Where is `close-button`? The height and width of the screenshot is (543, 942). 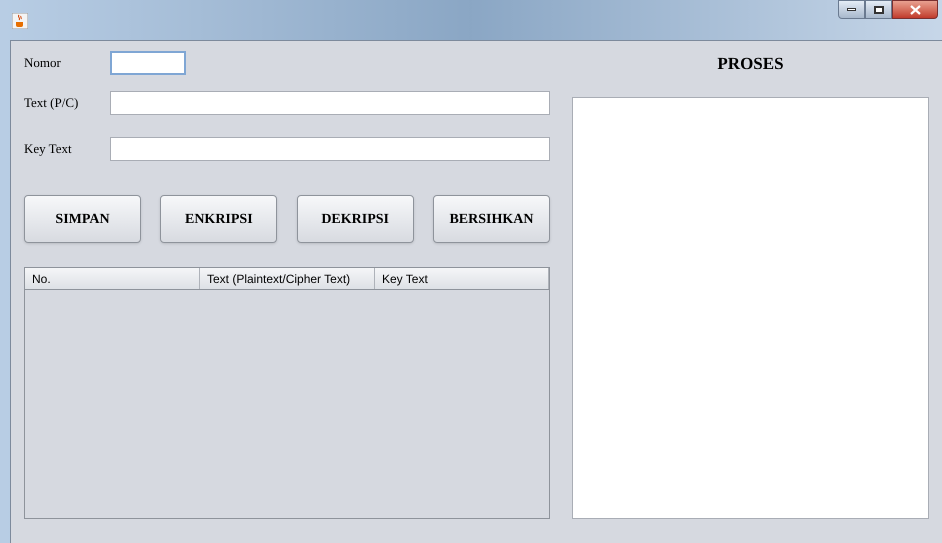
close-button is located at coordinates (915, 9).